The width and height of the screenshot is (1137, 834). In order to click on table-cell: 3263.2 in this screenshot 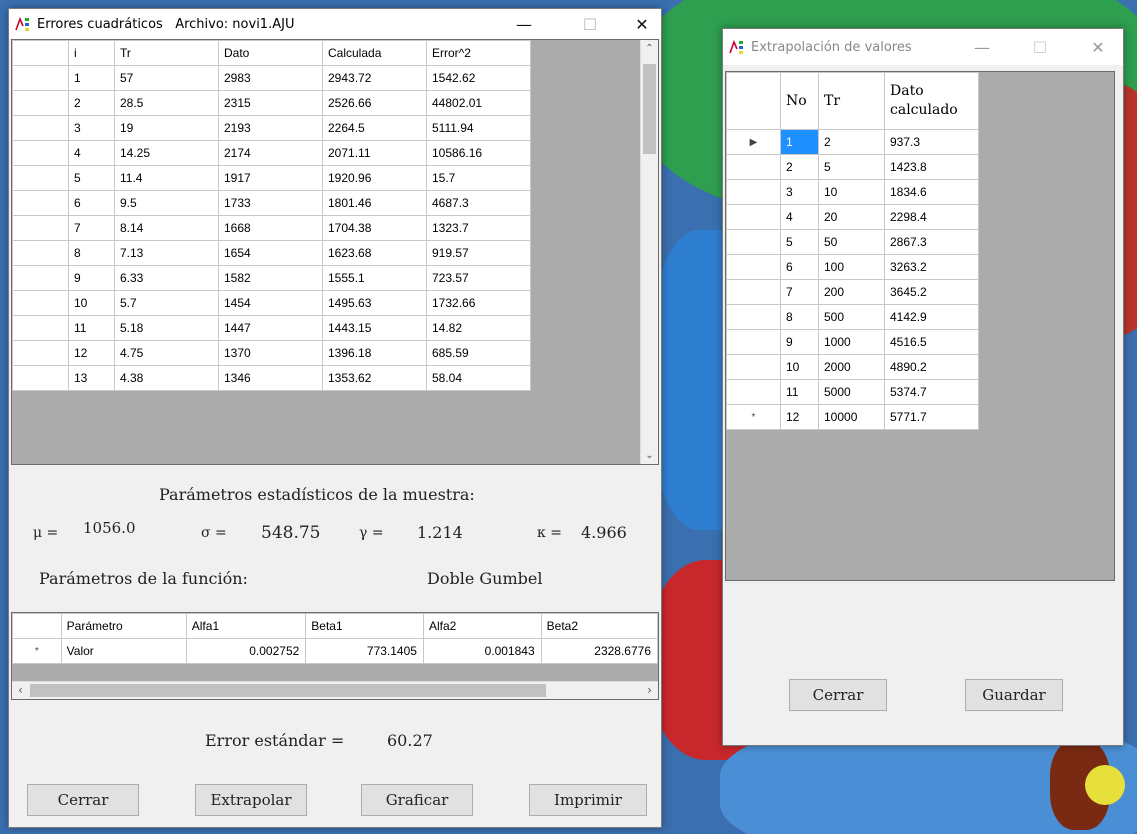, I will do `click(931, 267)`.